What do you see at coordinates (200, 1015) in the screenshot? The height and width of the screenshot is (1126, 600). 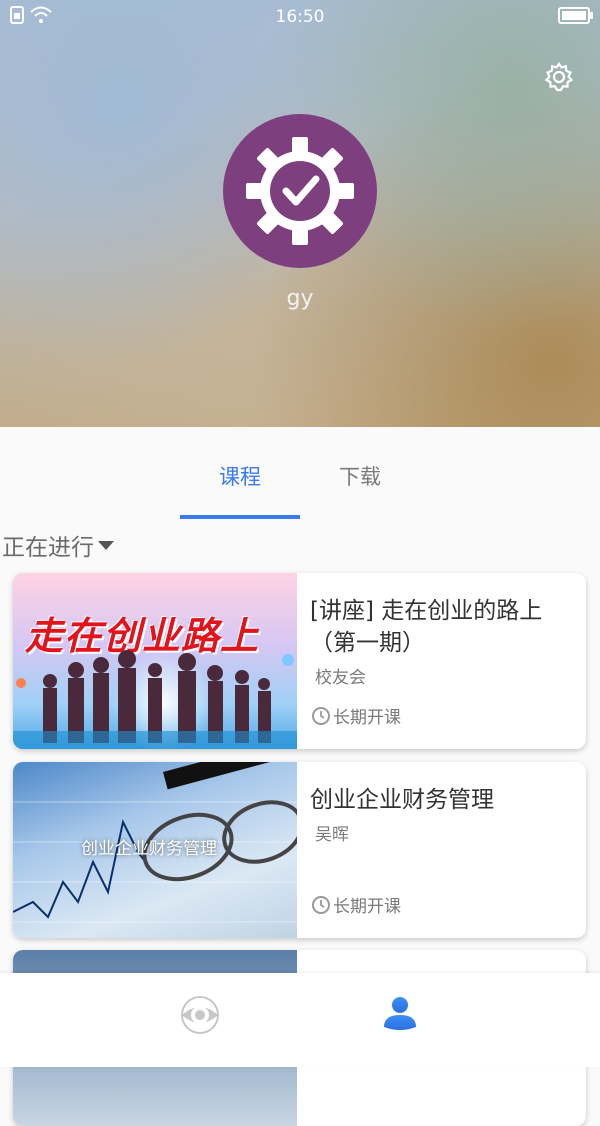 I see `eye-icon` at bounding box center [200, 1015].